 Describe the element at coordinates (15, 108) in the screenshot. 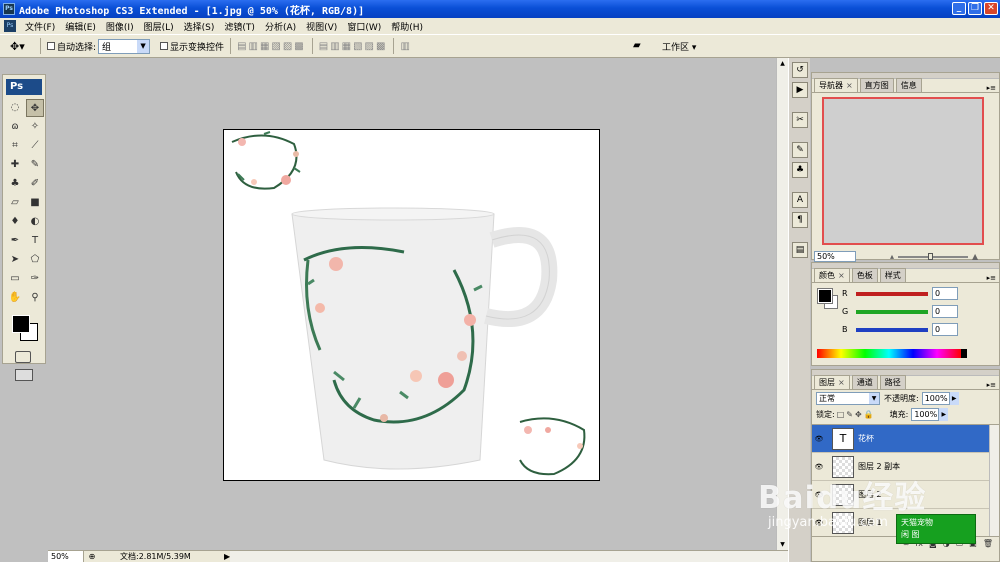

I see `marquee-icon: ◌` at that location.